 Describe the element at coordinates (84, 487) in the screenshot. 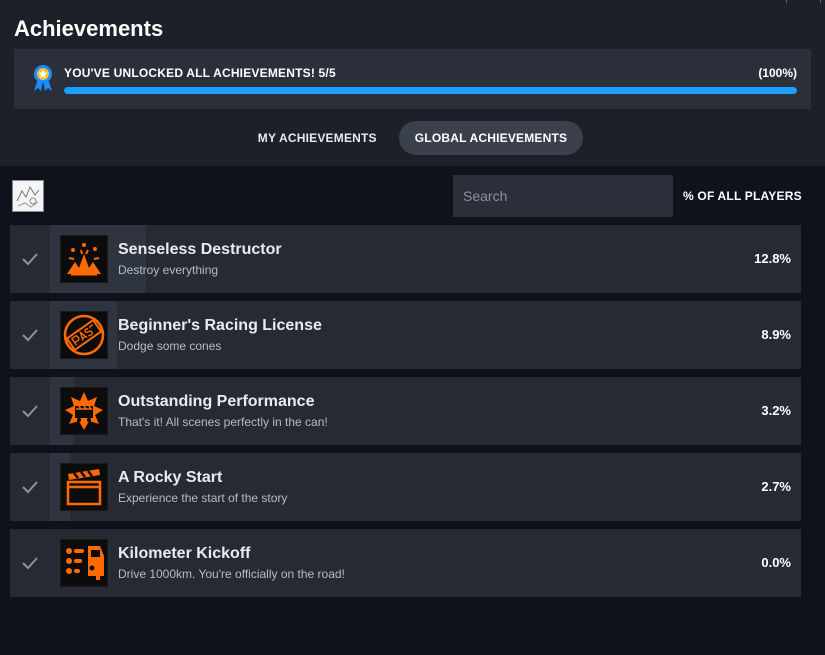

I see `clapperboard-icon` at that location.